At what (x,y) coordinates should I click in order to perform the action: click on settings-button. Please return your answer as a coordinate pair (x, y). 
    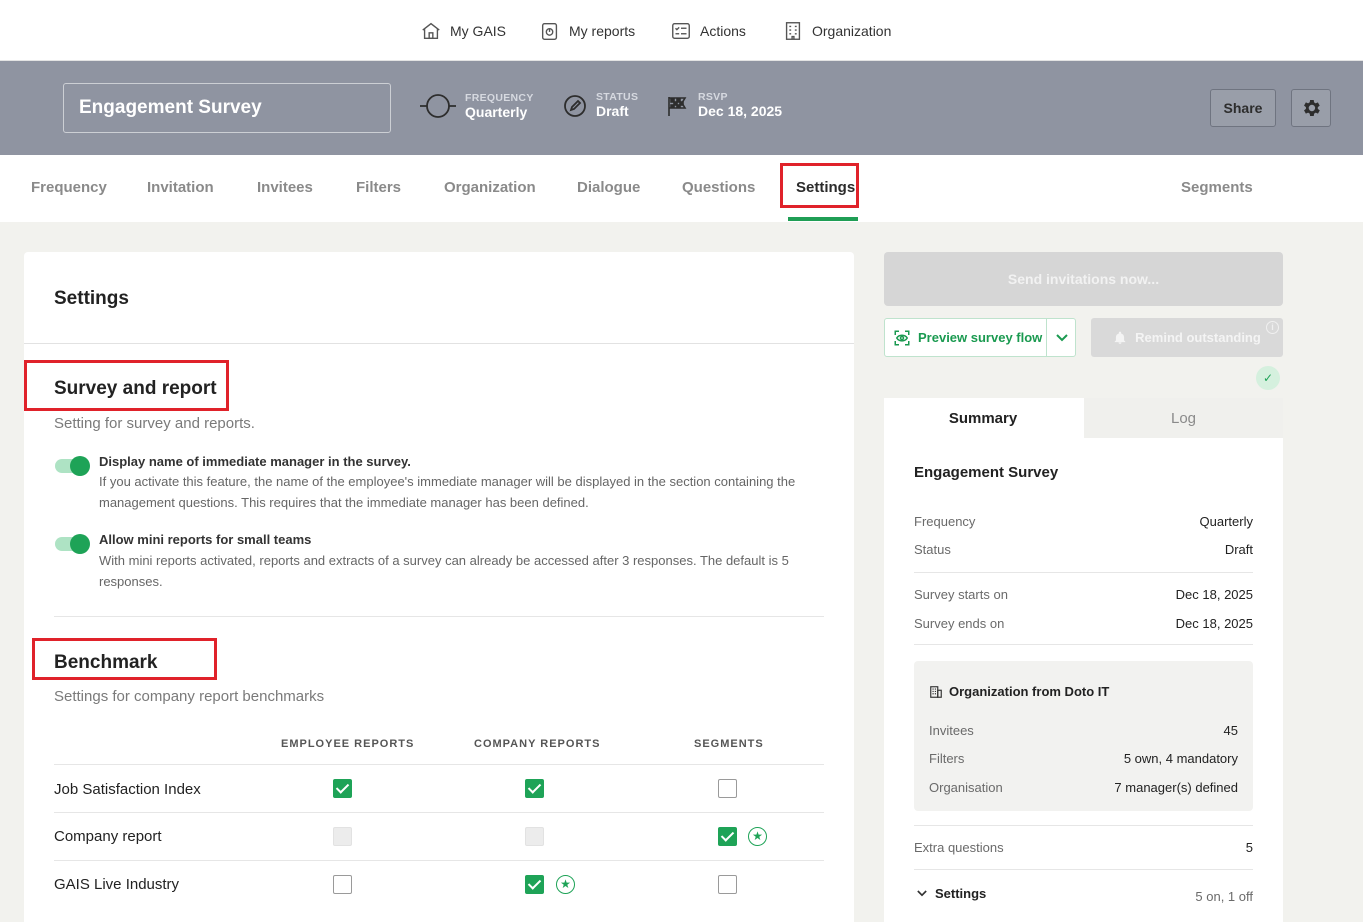
    Looking at the image, I should click on (1311, 108).